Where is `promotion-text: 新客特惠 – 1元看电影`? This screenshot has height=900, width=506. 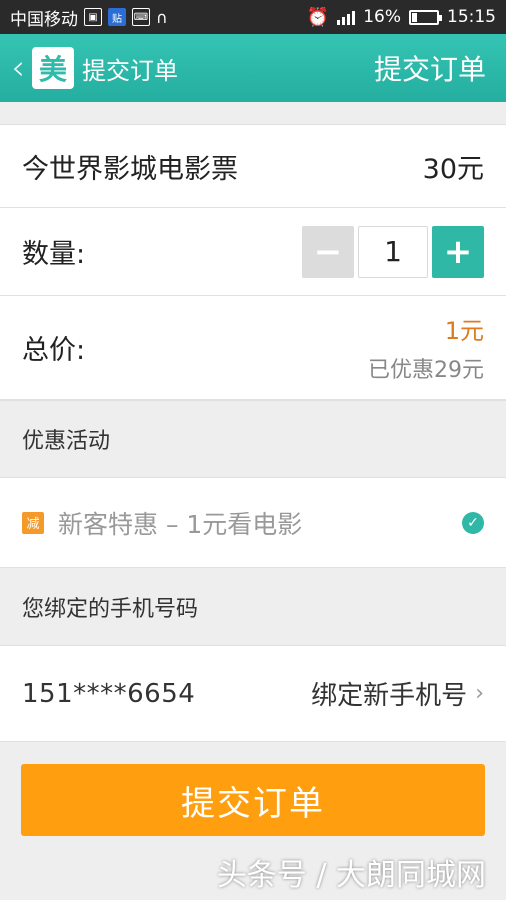
promotion-text: 新客特惠 – 1元看电影 is located at coordinates (180, 524).